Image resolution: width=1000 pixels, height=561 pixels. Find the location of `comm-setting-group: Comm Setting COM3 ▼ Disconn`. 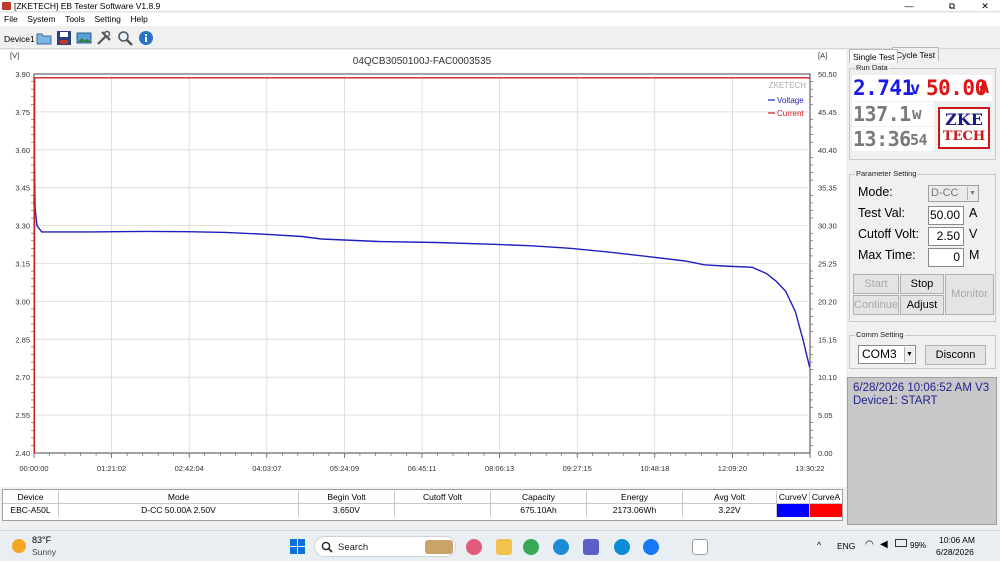

comm-setting-group: Comm Setting COM3 ▼ Disconn is located at coordinates (922, 349).